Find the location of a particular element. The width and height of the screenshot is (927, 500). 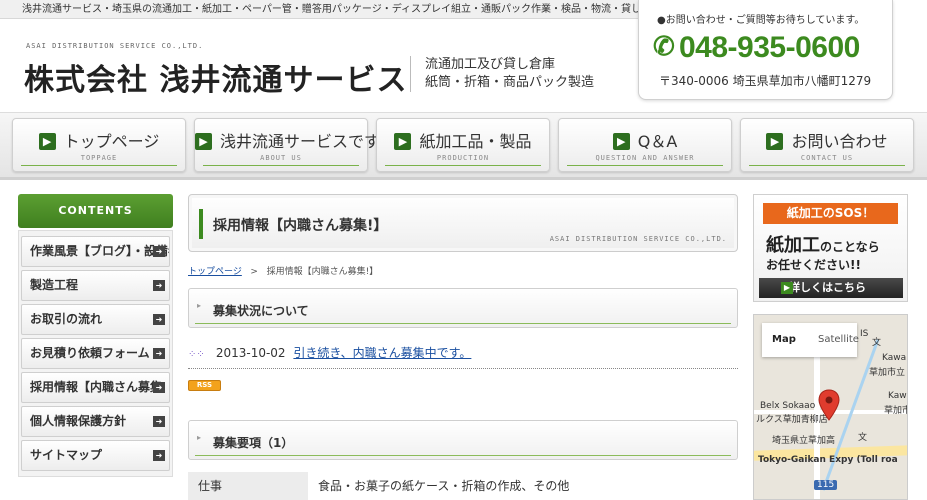

map-label: IS is located at coordinates (864, 334).